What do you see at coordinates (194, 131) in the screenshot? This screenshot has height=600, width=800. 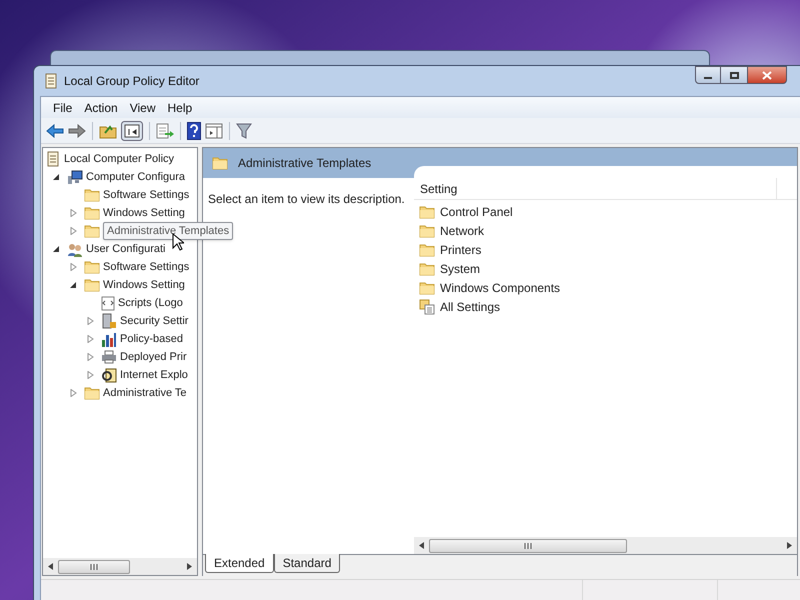 I see `help-icon` at bounding box center [194, 131].